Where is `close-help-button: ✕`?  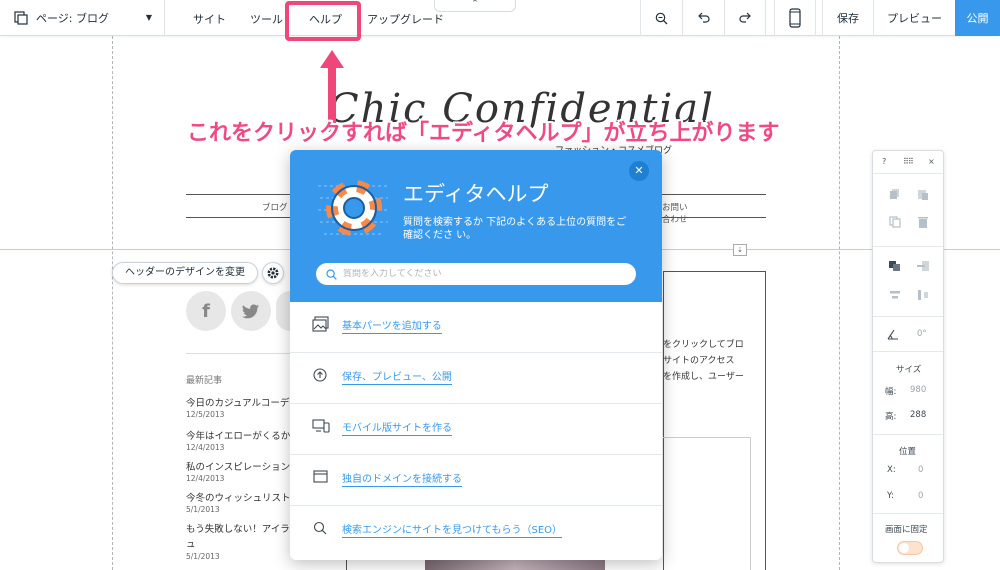
close-help-button: ✕ is located at coordinates (639, 171).